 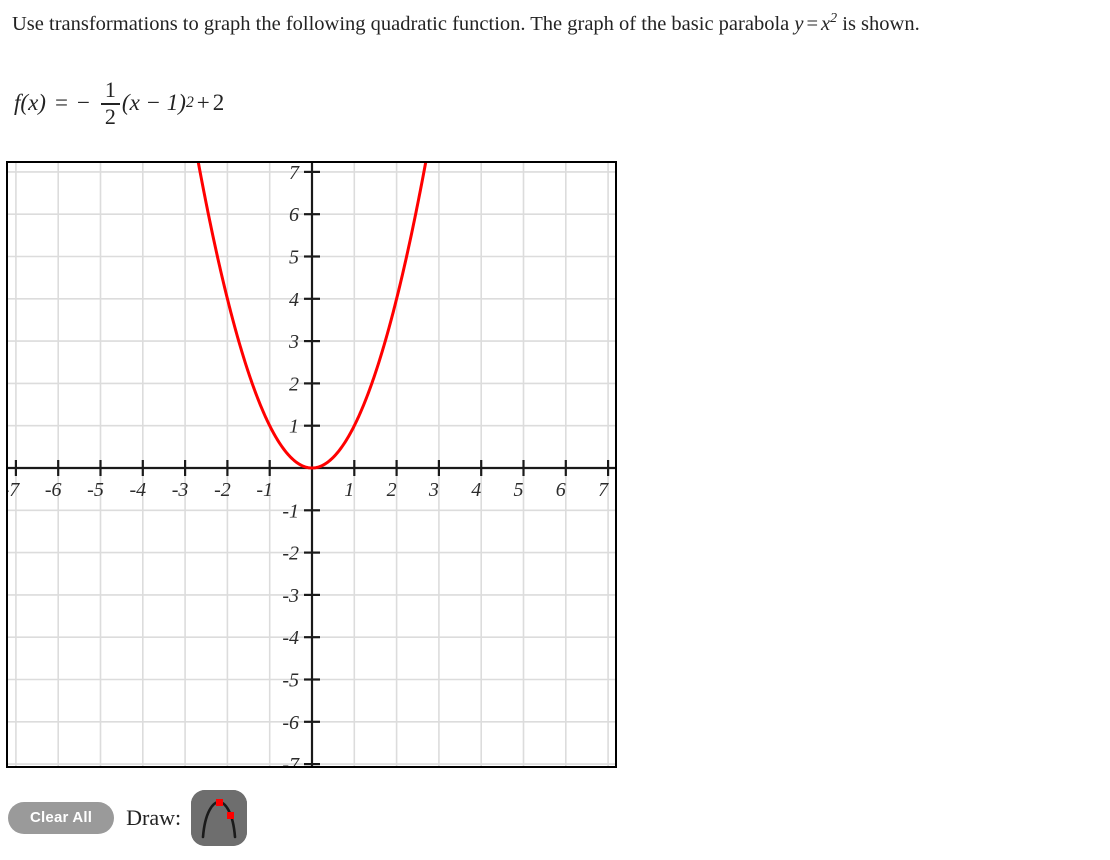 What do you see at coordinates (291, 761) in the screenshot?
I see `y-axis-tick-label: -7` at bounding box center [291, 761].